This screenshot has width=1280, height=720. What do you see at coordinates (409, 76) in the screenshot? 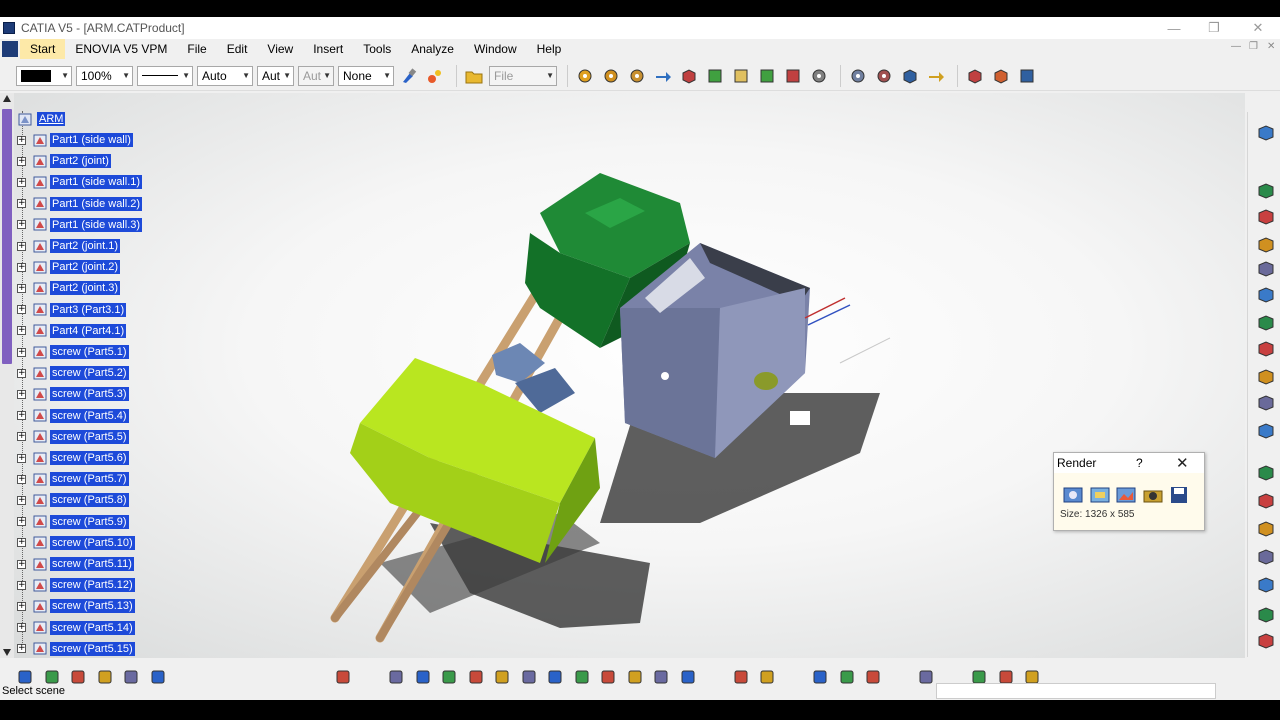
I see `painter-icon` at bounding box center [409, 76].